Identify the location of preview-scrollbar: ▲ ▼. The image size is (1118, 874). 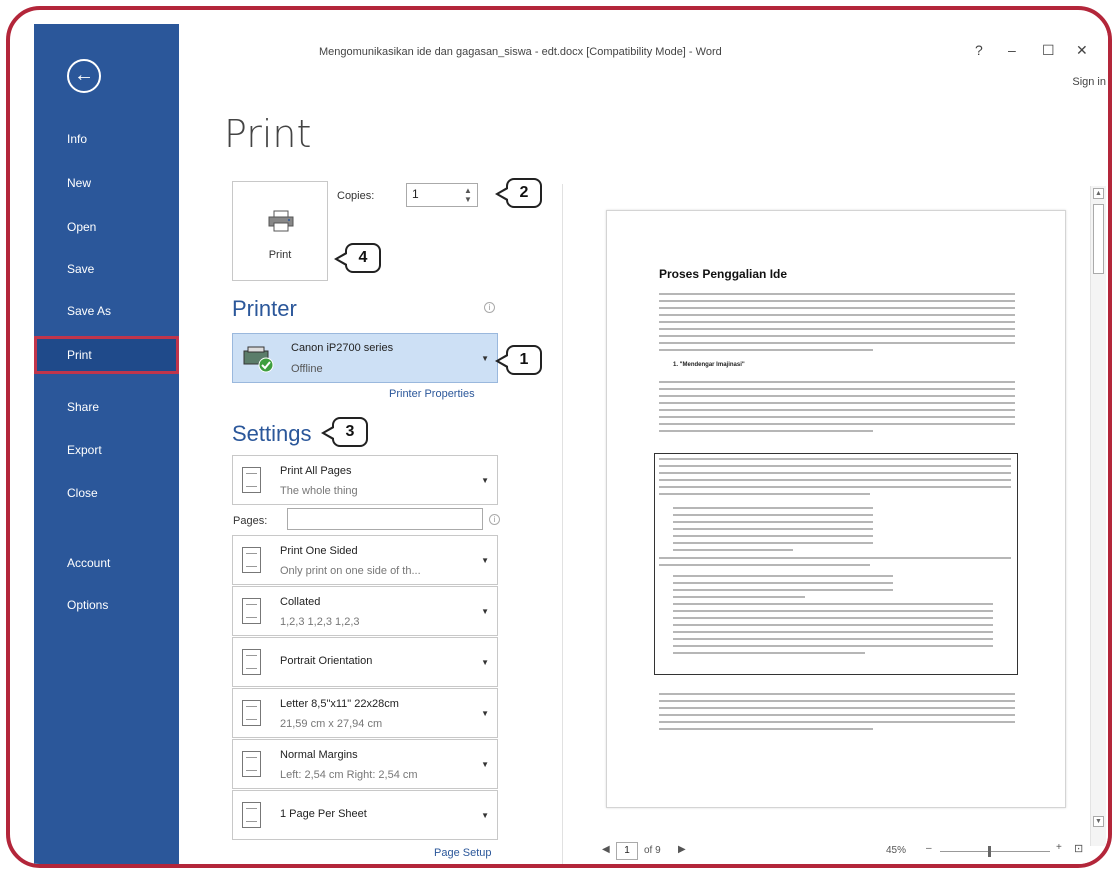
(1098, 516).